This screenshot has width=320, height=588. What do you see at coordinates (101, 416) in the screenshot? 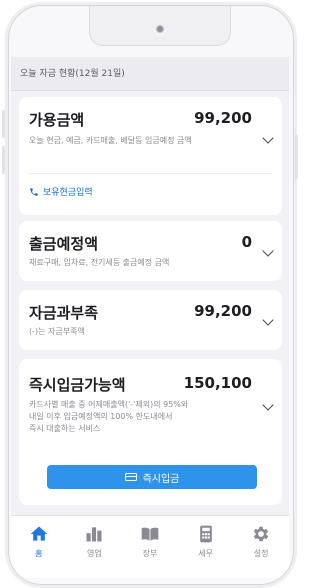
I see `description-line: 내일 이후 입금예정액의 100% 한도내에서` at bounding box center [101, 416].